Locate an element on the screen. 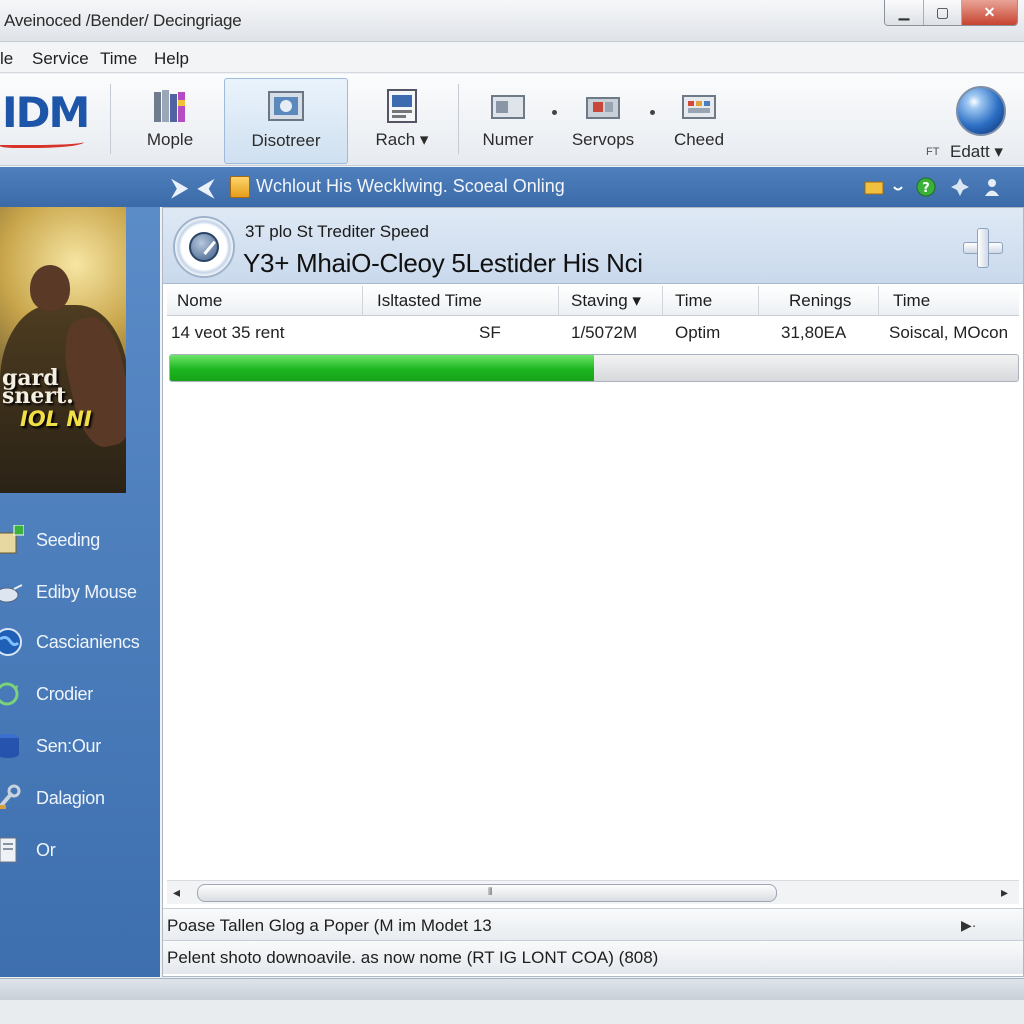 Image resolution: width=1024 pixels, height=1024 pixels. page-icon is located at coordinates (8, 850).